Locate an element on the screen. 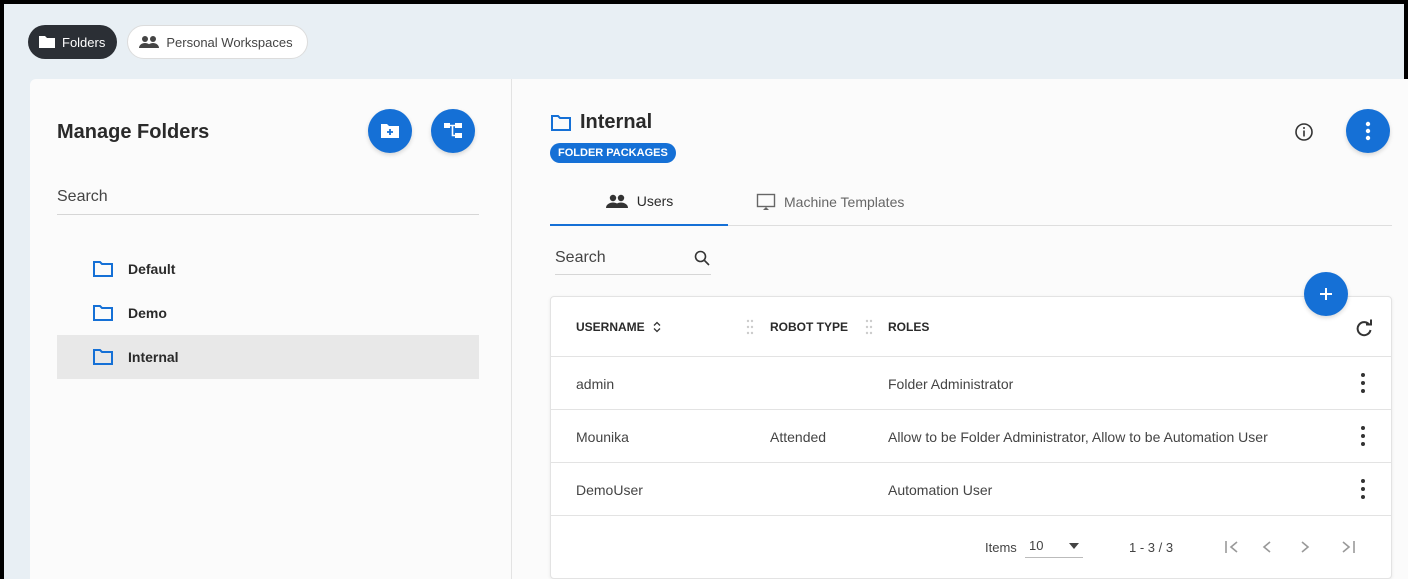 The height and width of the screenshot is (579, 1408). add-user-button is located at coordinates (1326, 294).